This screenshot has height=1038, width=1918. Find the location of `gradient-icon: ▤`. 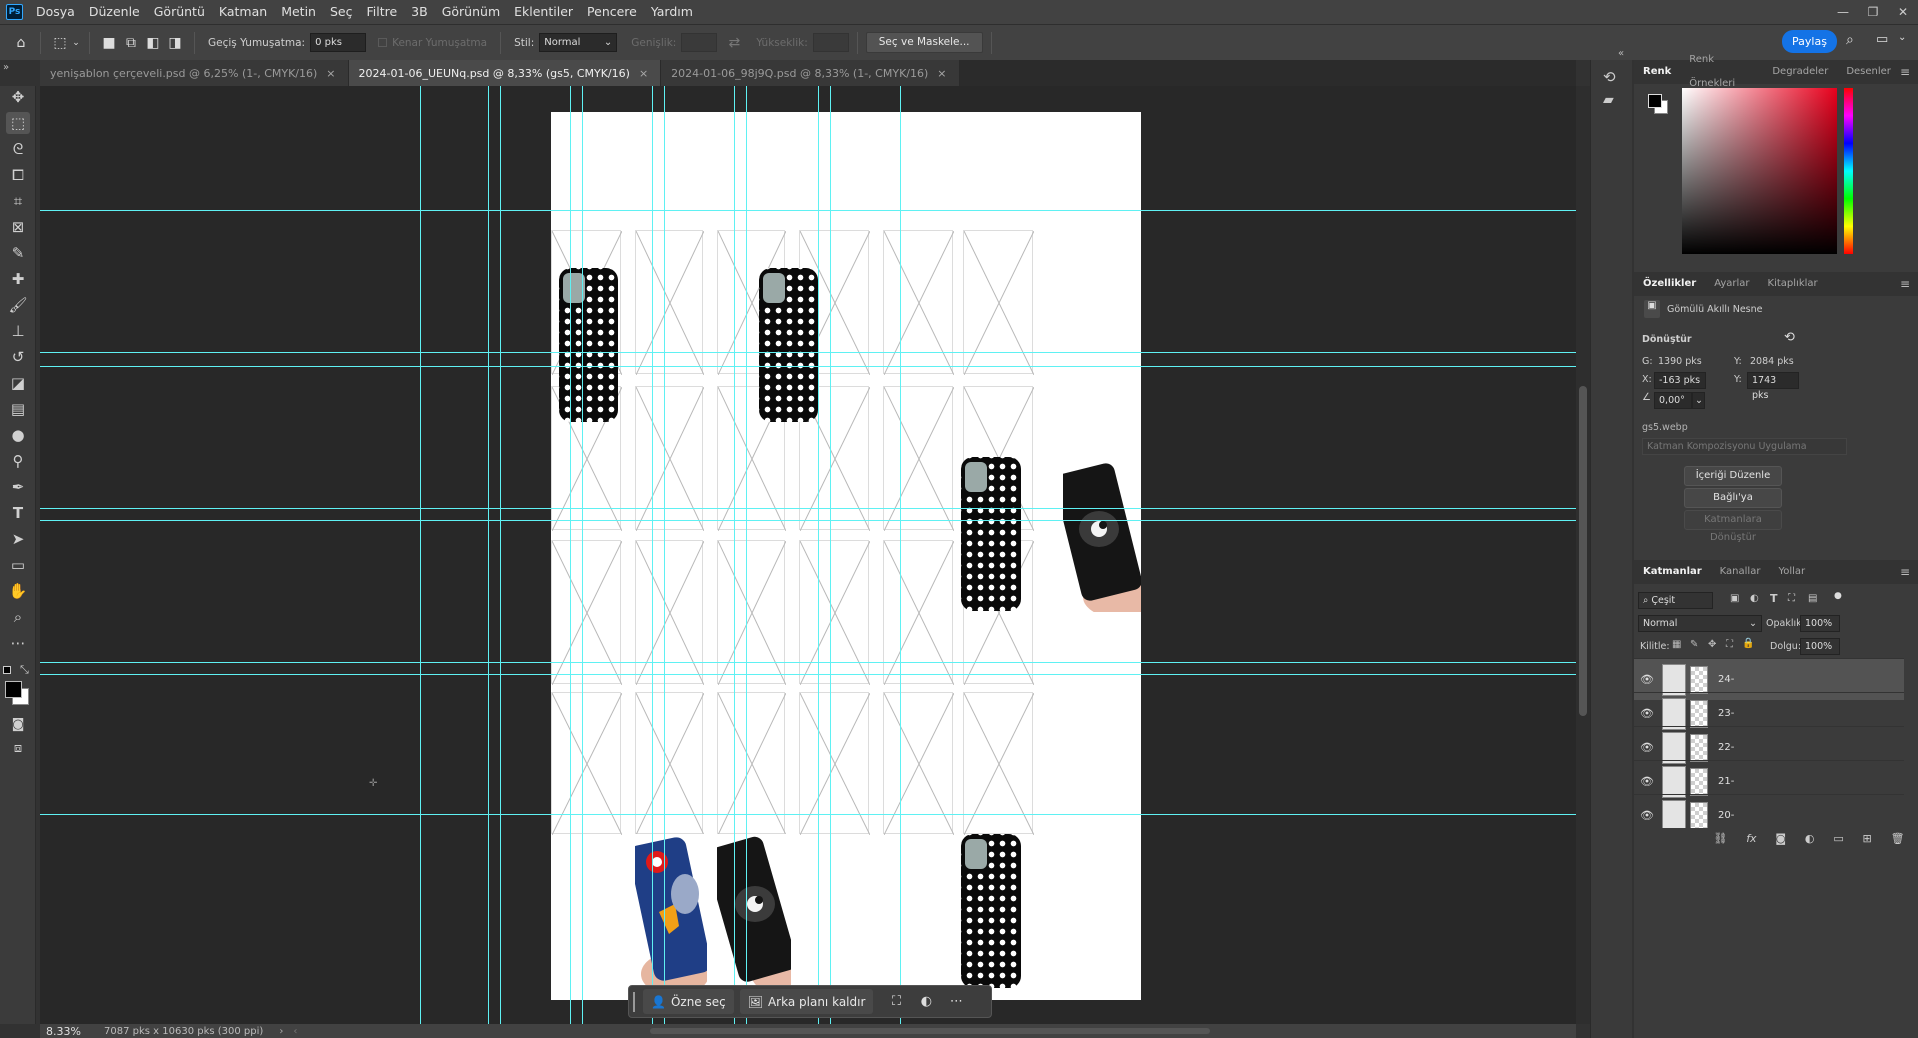

gradient-icon: ▤ is located at coordinates (18, 409).